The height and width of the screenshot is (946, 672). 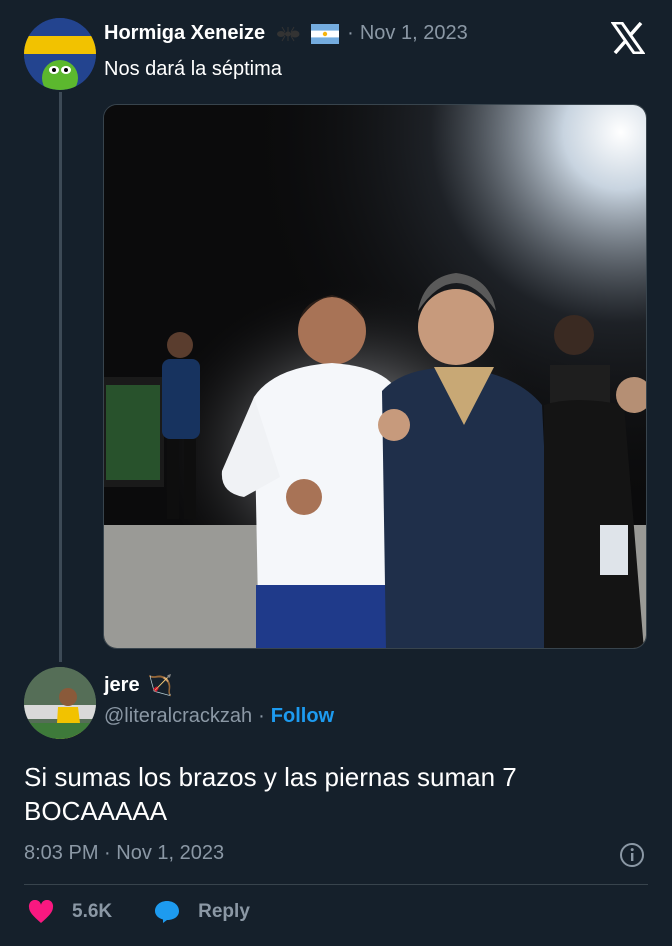 What do you see at coordinates (184, 33) in the screenshot?
I see `quoted-author-name: Hormiga Xeneize` at bounding box center [184, 33].